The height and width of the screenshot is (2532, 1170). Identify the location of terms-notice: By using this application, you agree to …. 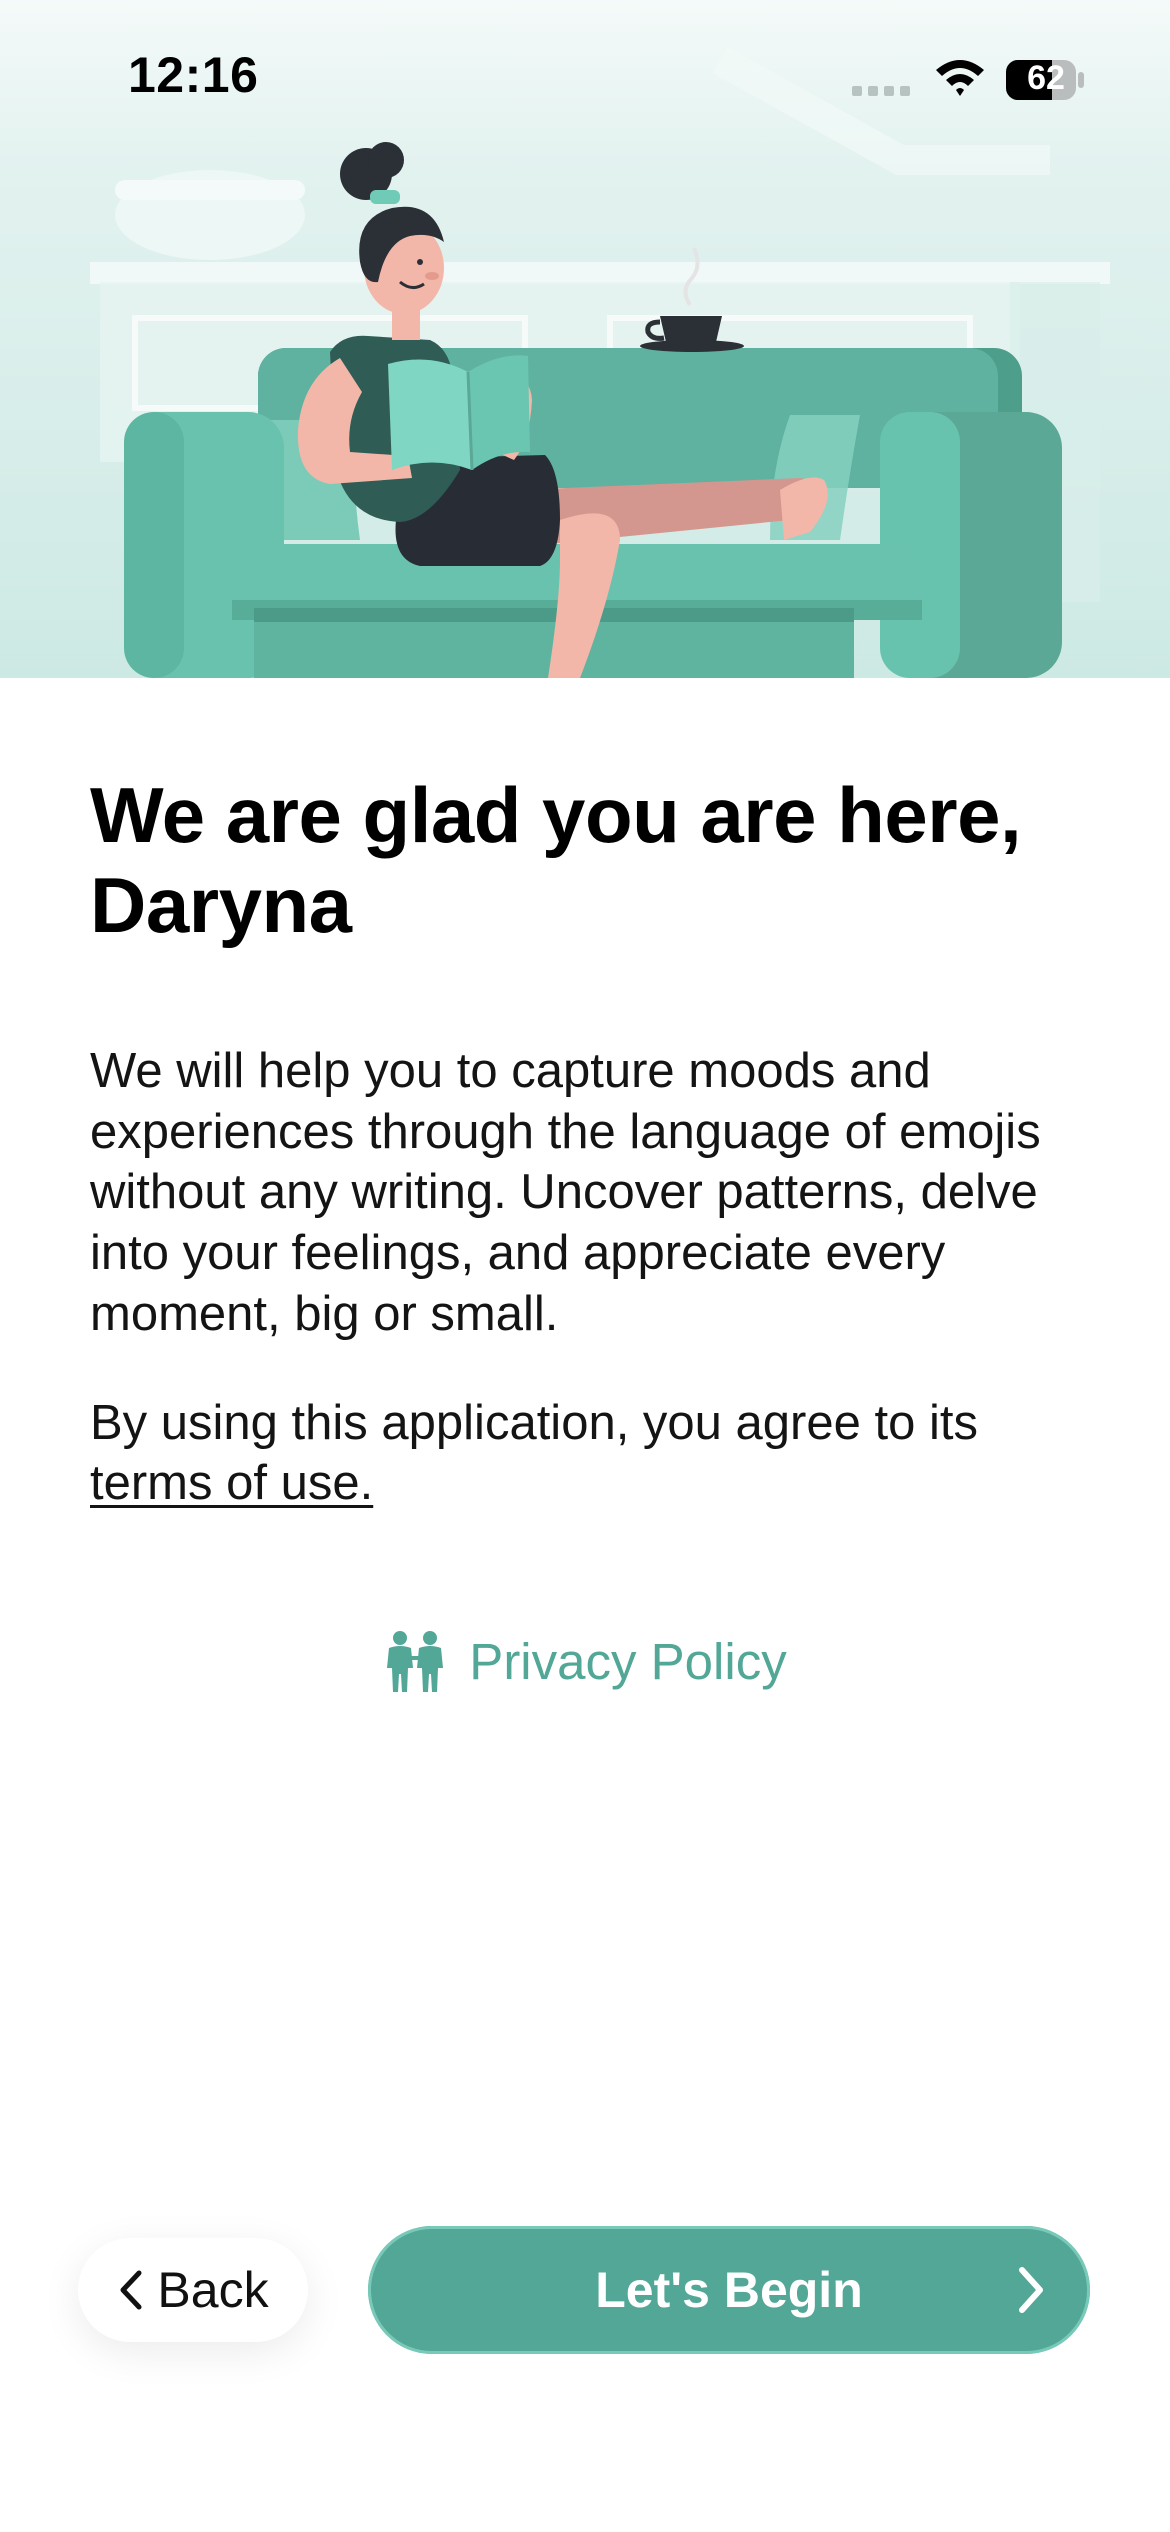
(590, 1454).